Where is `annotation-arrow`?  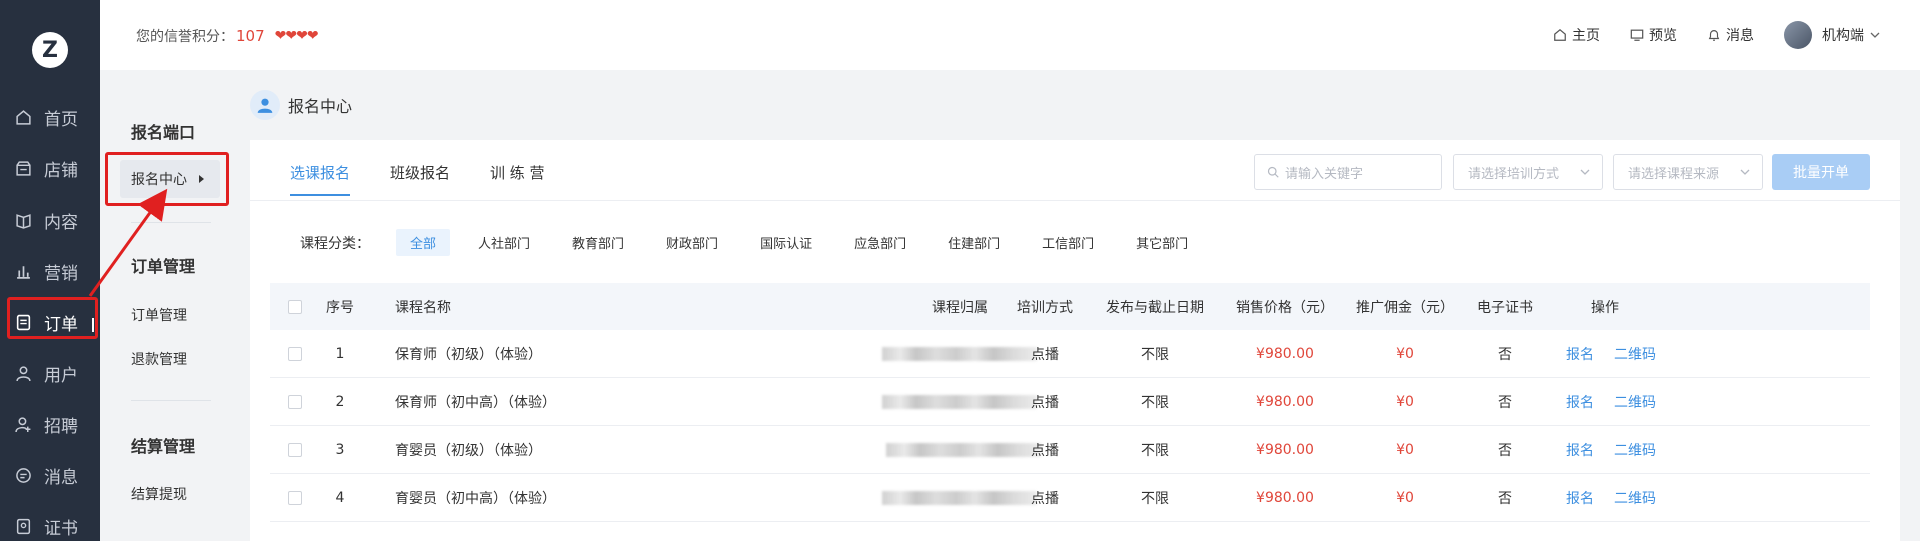
annotation-arrow is located at coordinates (128, 242).